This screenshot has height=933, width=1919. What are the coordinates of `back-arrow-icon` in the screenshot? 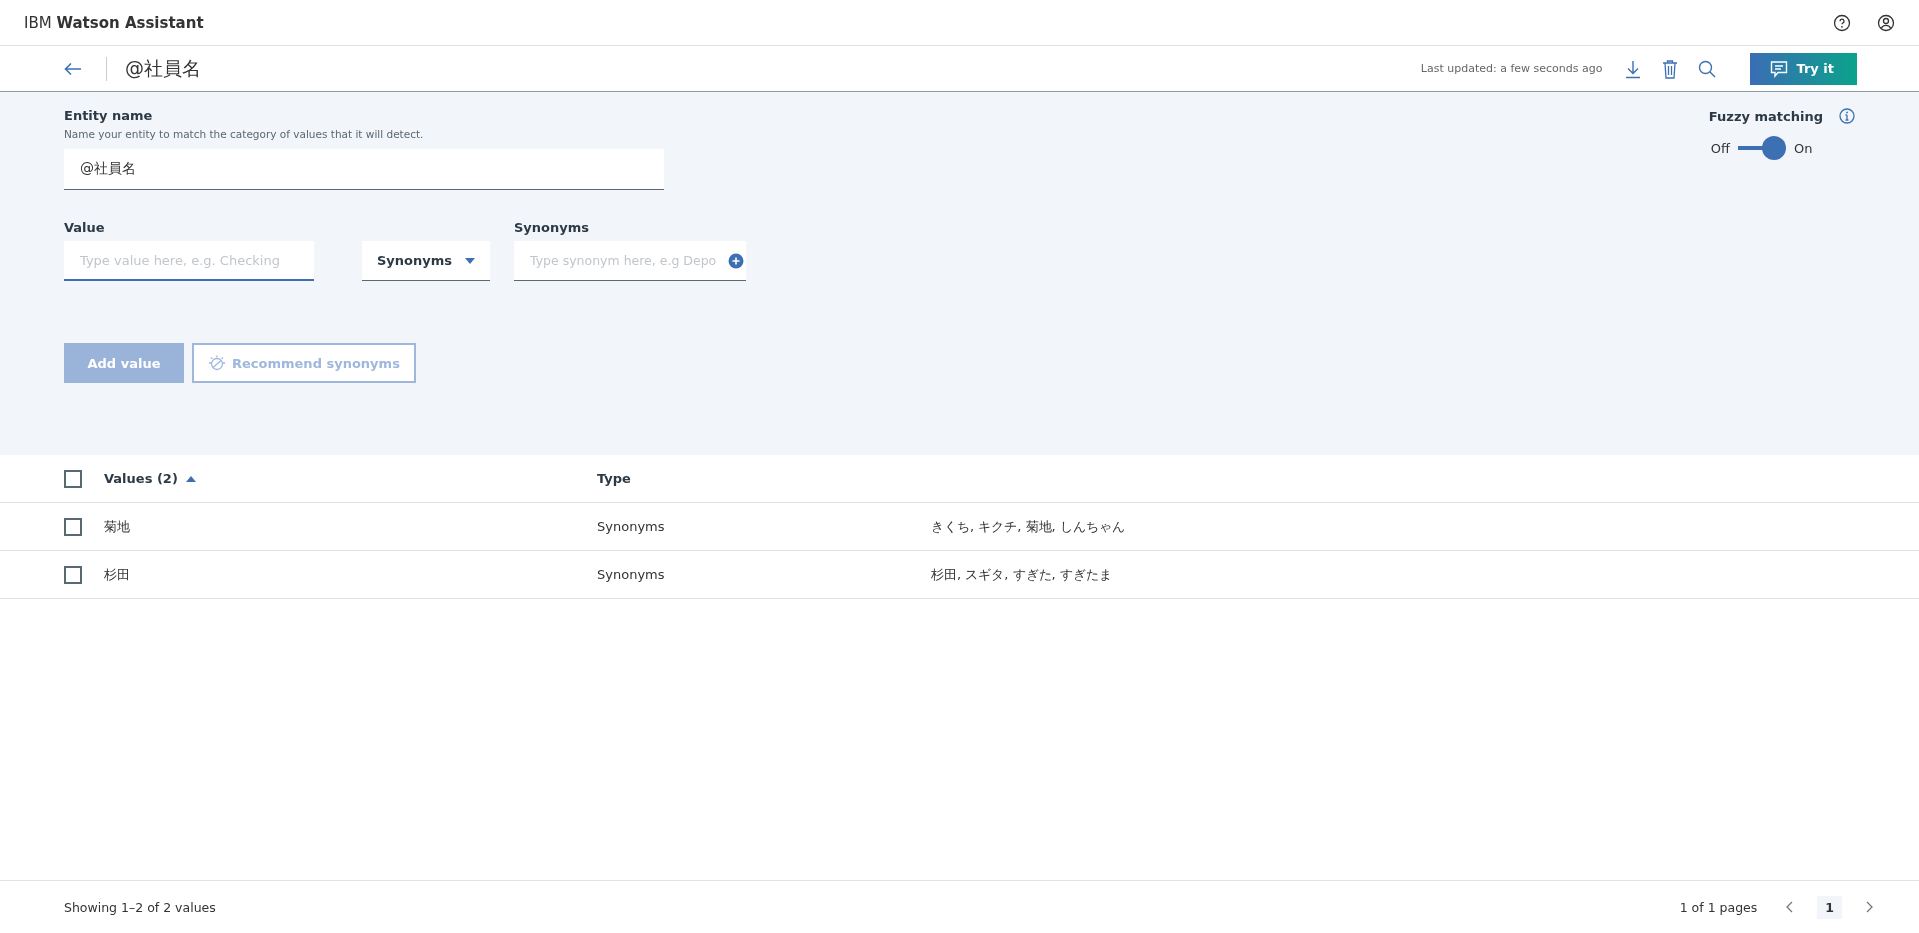 It's located at (73, 68).